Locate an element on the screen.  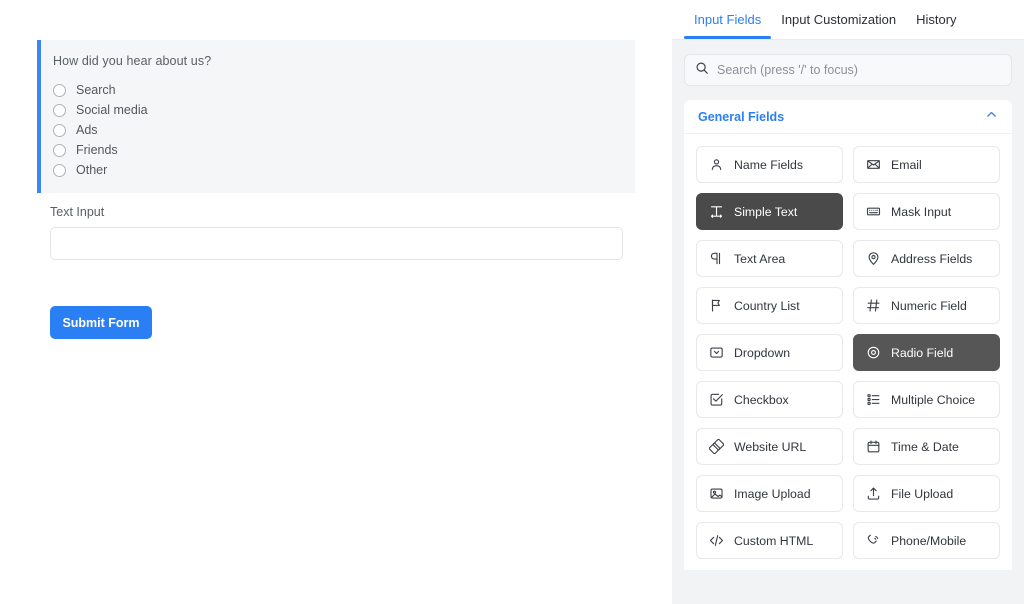
field-card-text-area: Text Area is located at coordinates (769, 258).